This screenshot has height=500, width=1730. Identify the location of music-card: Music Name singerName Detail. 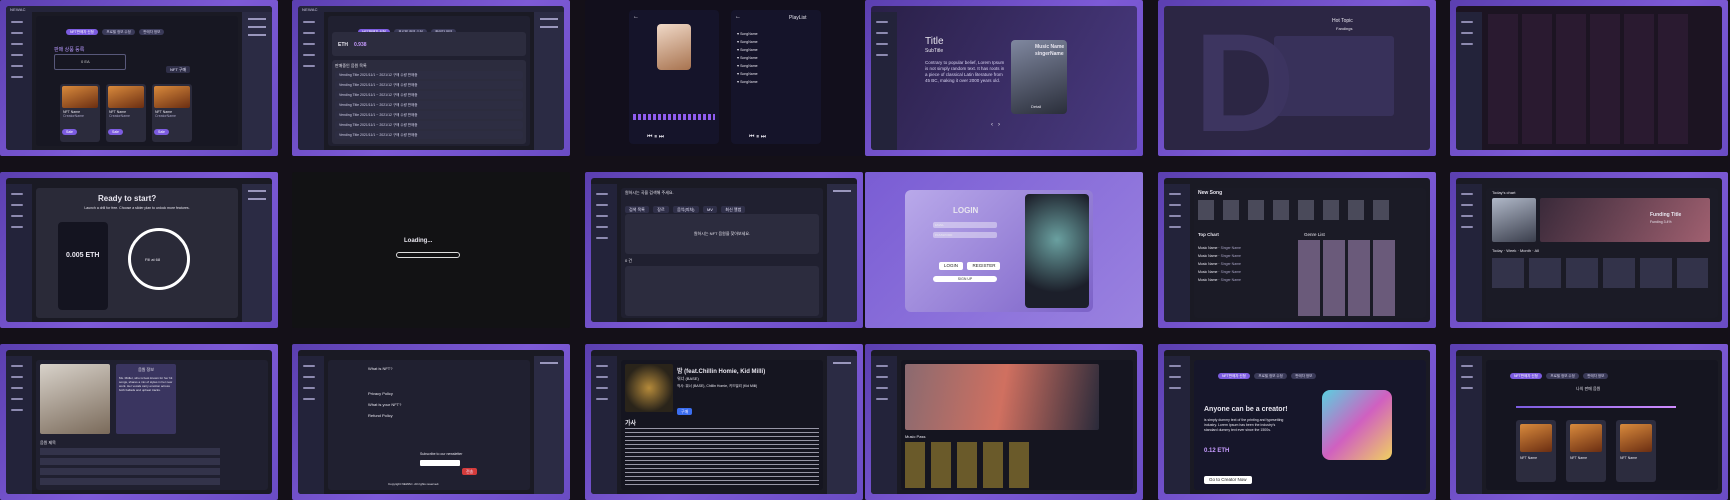
(1039, 77).